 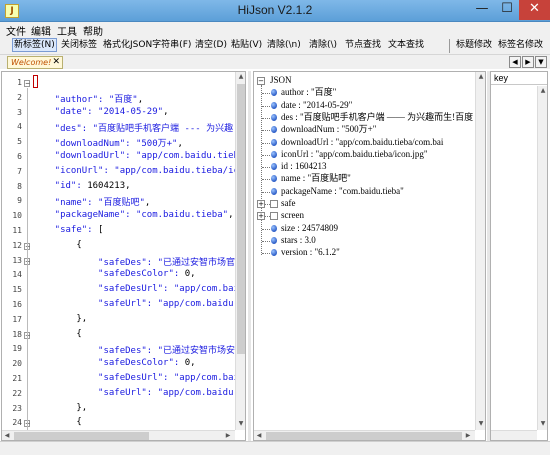 What do you see at coordinates (108, 142) in the screenshot?
I see `code-line: "downloadNum": "500万+",` at bounding box center [108, 142].